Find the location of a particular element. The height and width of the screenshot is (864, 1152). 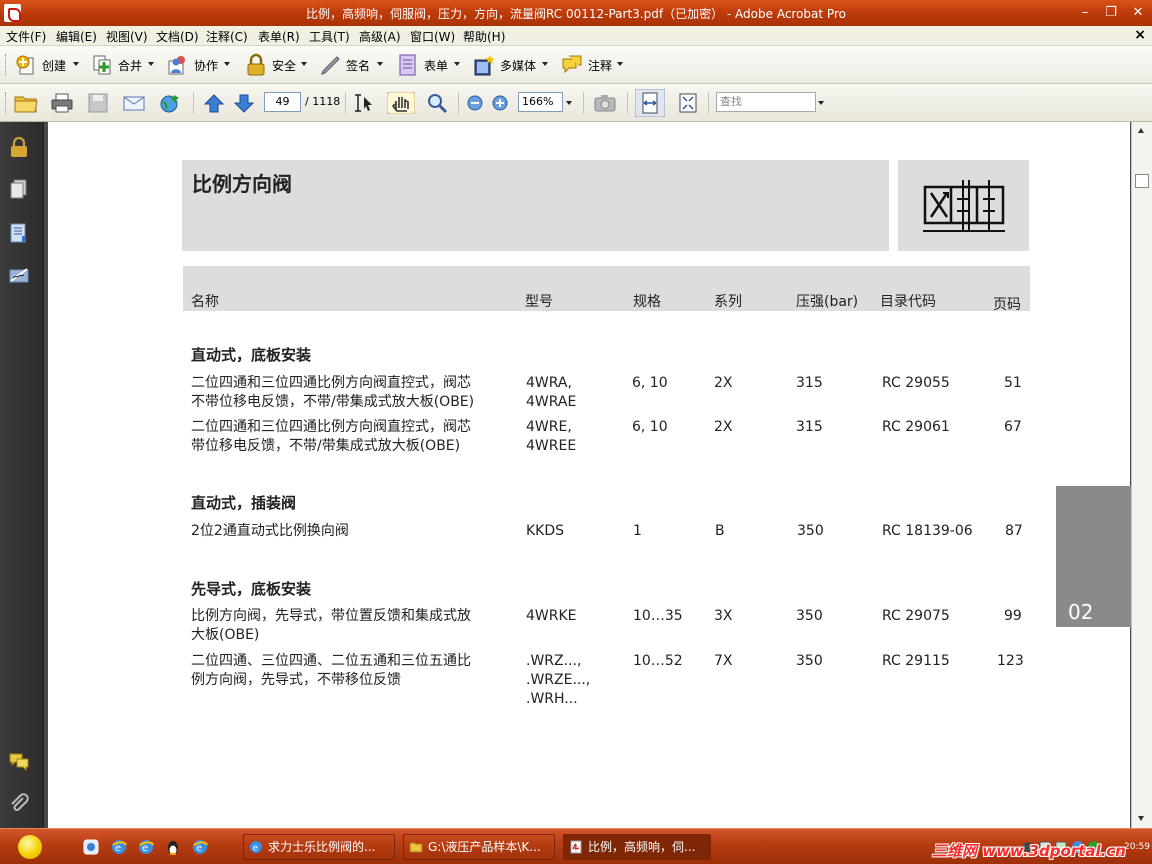

signatures-icon is located at coordinates (19, 276).